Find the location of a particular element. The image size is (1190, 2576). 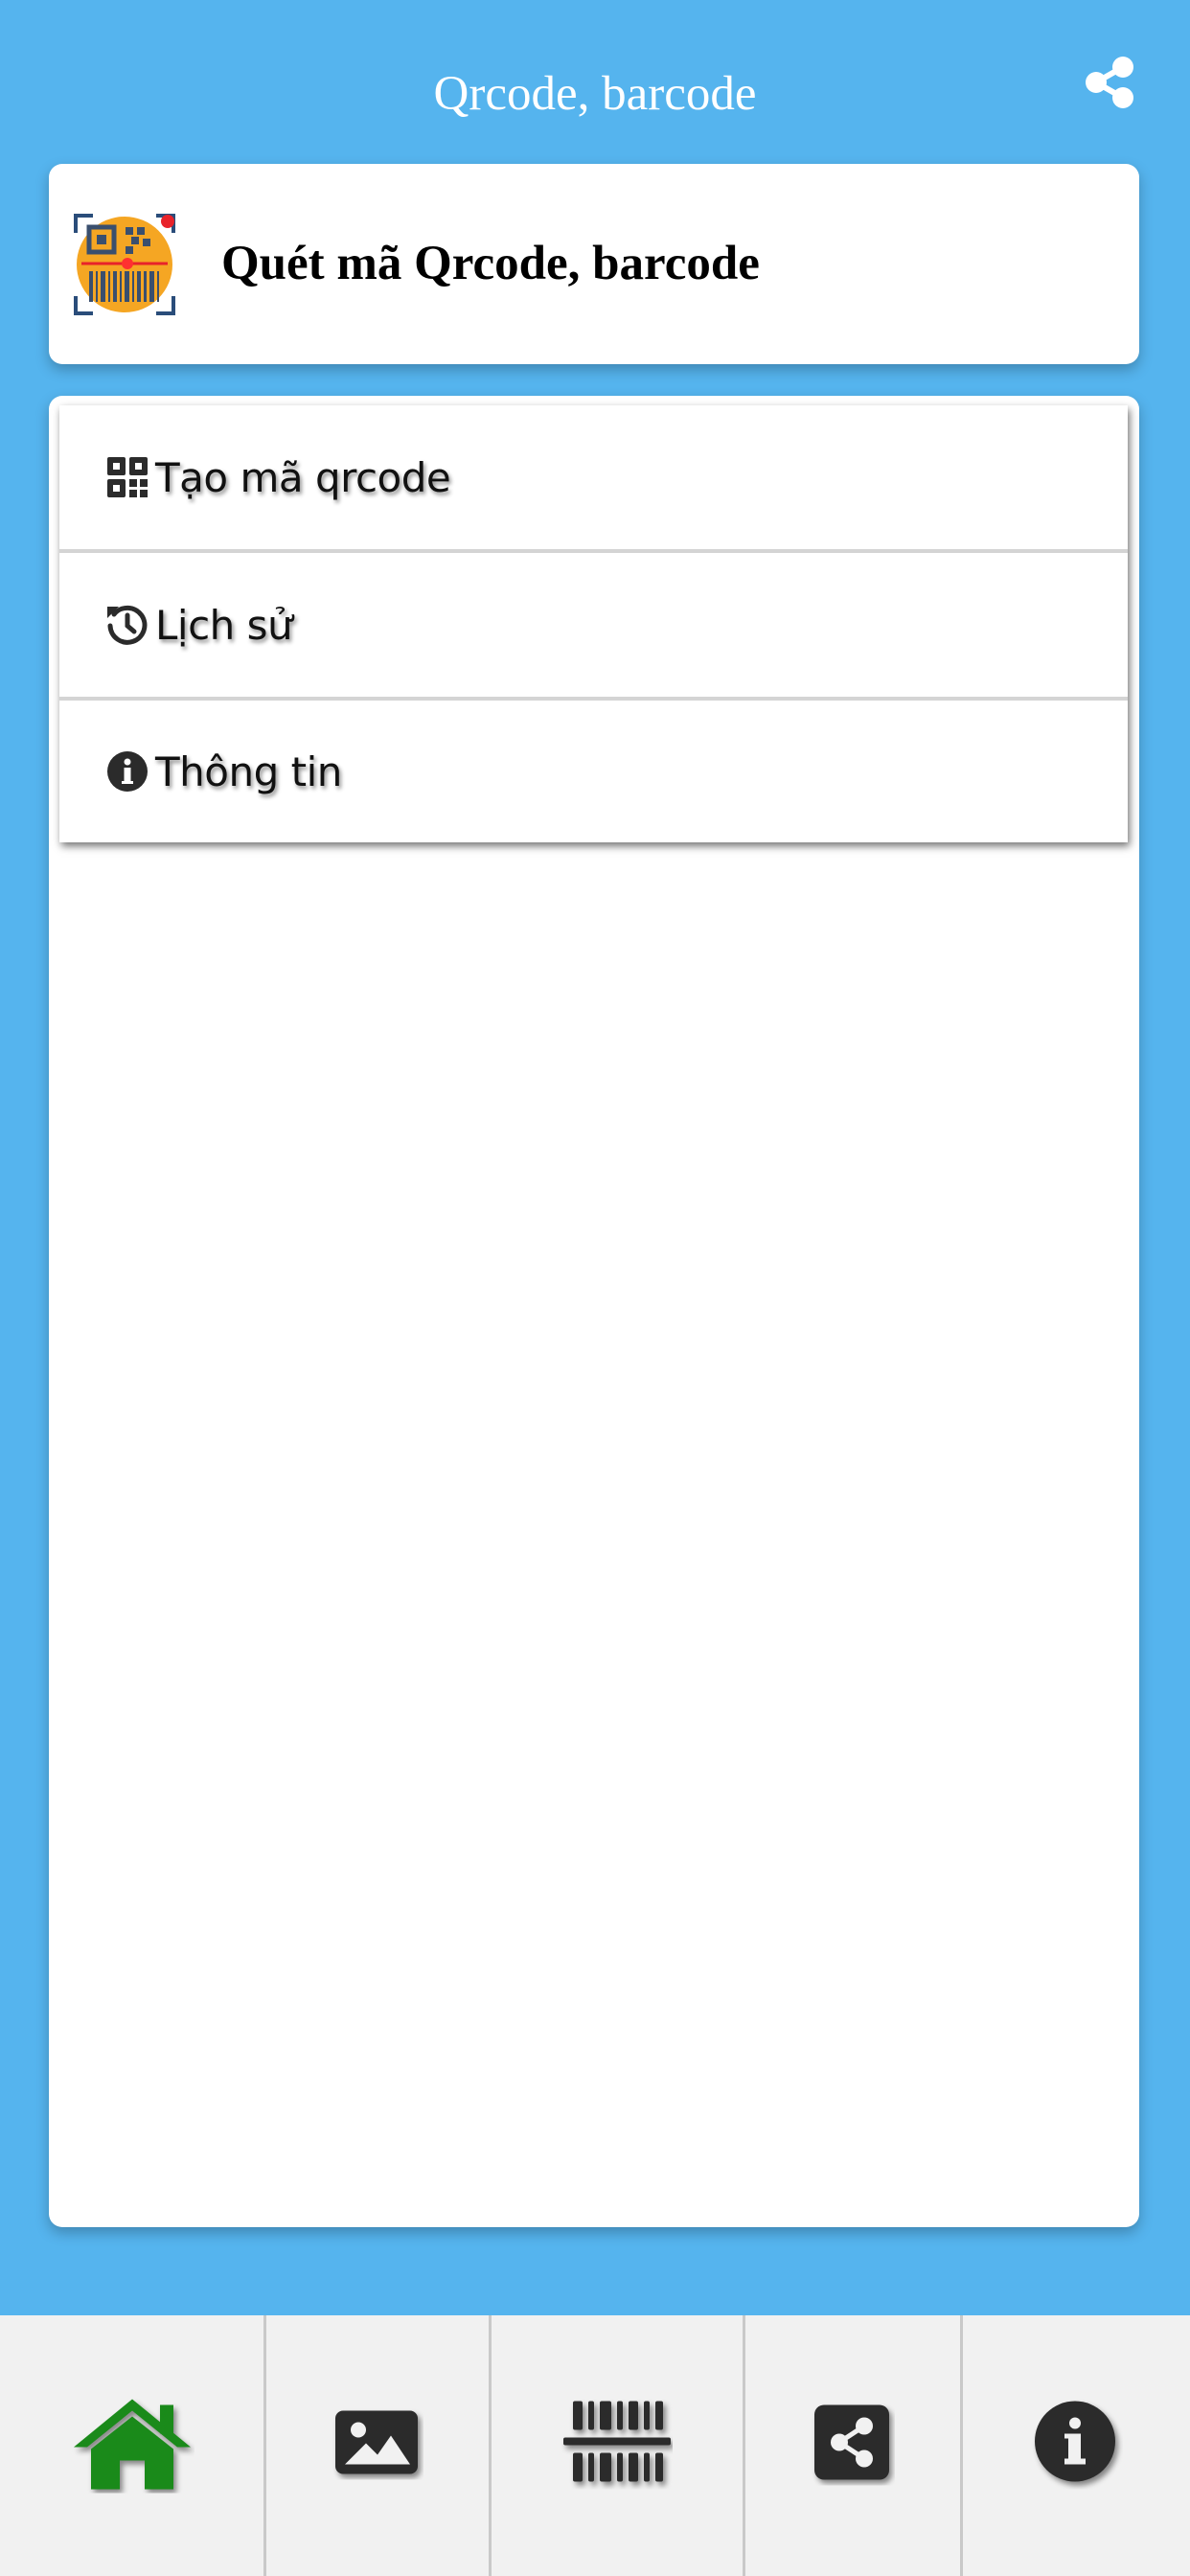

nav-share-button is located at coordinates (855, 2445).